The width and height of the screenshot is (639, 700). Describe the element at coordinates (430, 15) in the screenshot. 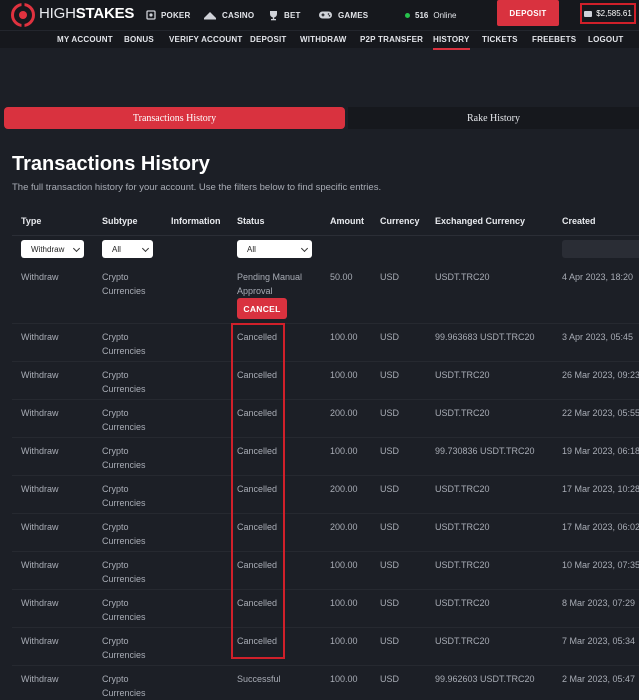

I see `online-status: 516 Online` at that location.